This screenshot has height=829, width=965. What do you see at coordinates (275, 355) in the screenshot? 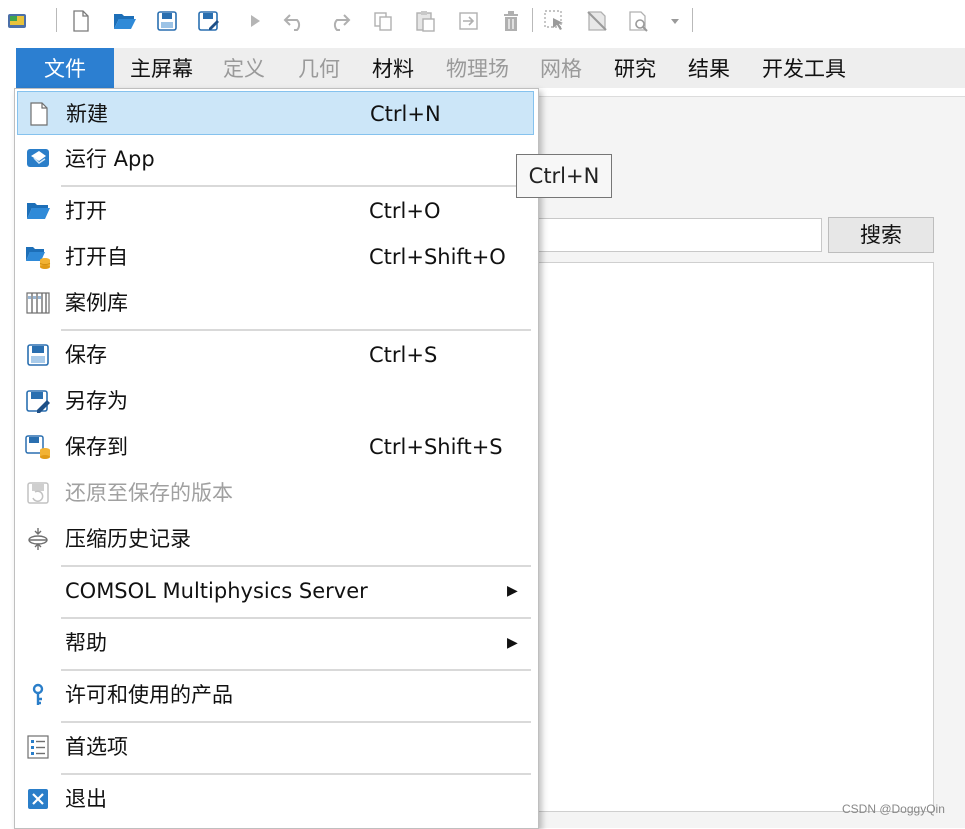
I see `menu-item-save: 保存 Ctrl+S` at bounding box center [275, 355].